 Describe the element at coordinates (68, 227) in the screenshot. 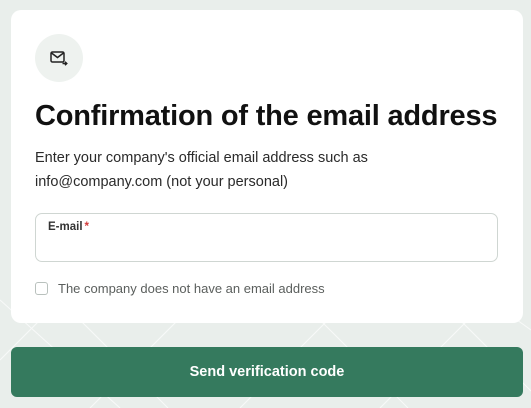

I see `email-field-label: E-mail *` at that location.